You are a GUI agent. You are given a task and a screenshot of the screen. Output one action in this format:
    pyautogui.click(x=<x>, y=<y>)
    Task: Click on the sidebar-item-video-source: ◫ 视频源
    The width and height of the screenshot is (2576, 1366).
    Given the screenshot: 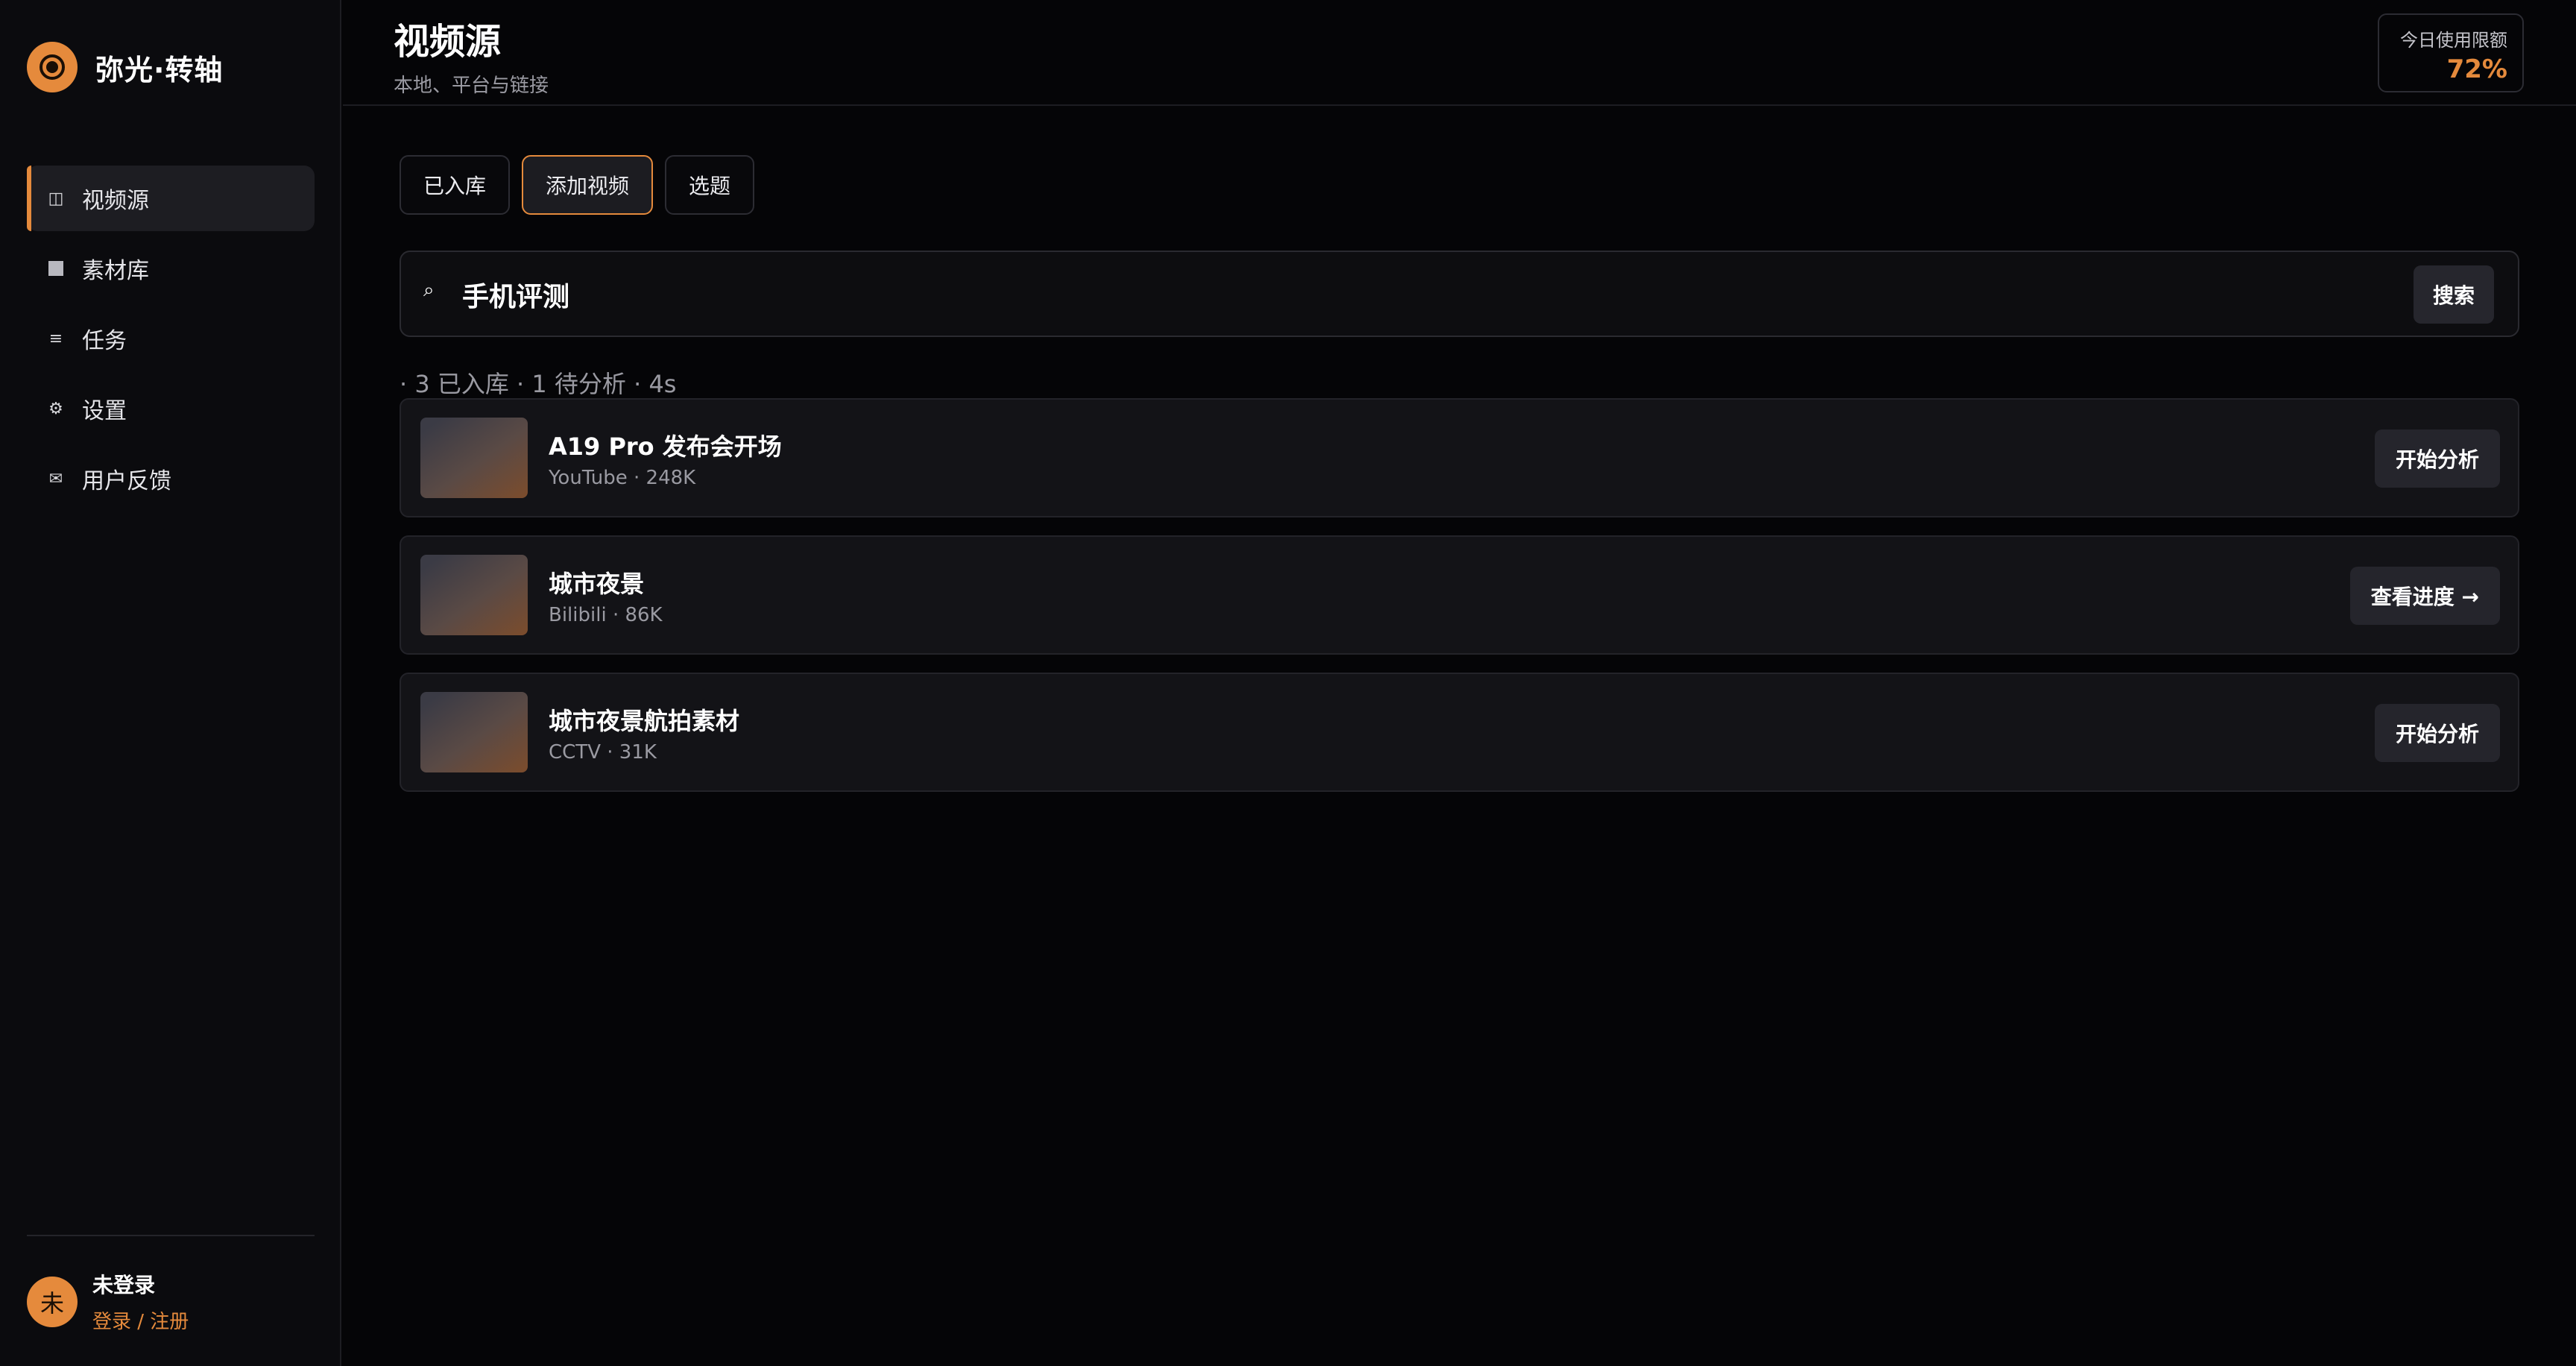 What is the action you would take?
    pyautogui.click(x=171, y=198)
    